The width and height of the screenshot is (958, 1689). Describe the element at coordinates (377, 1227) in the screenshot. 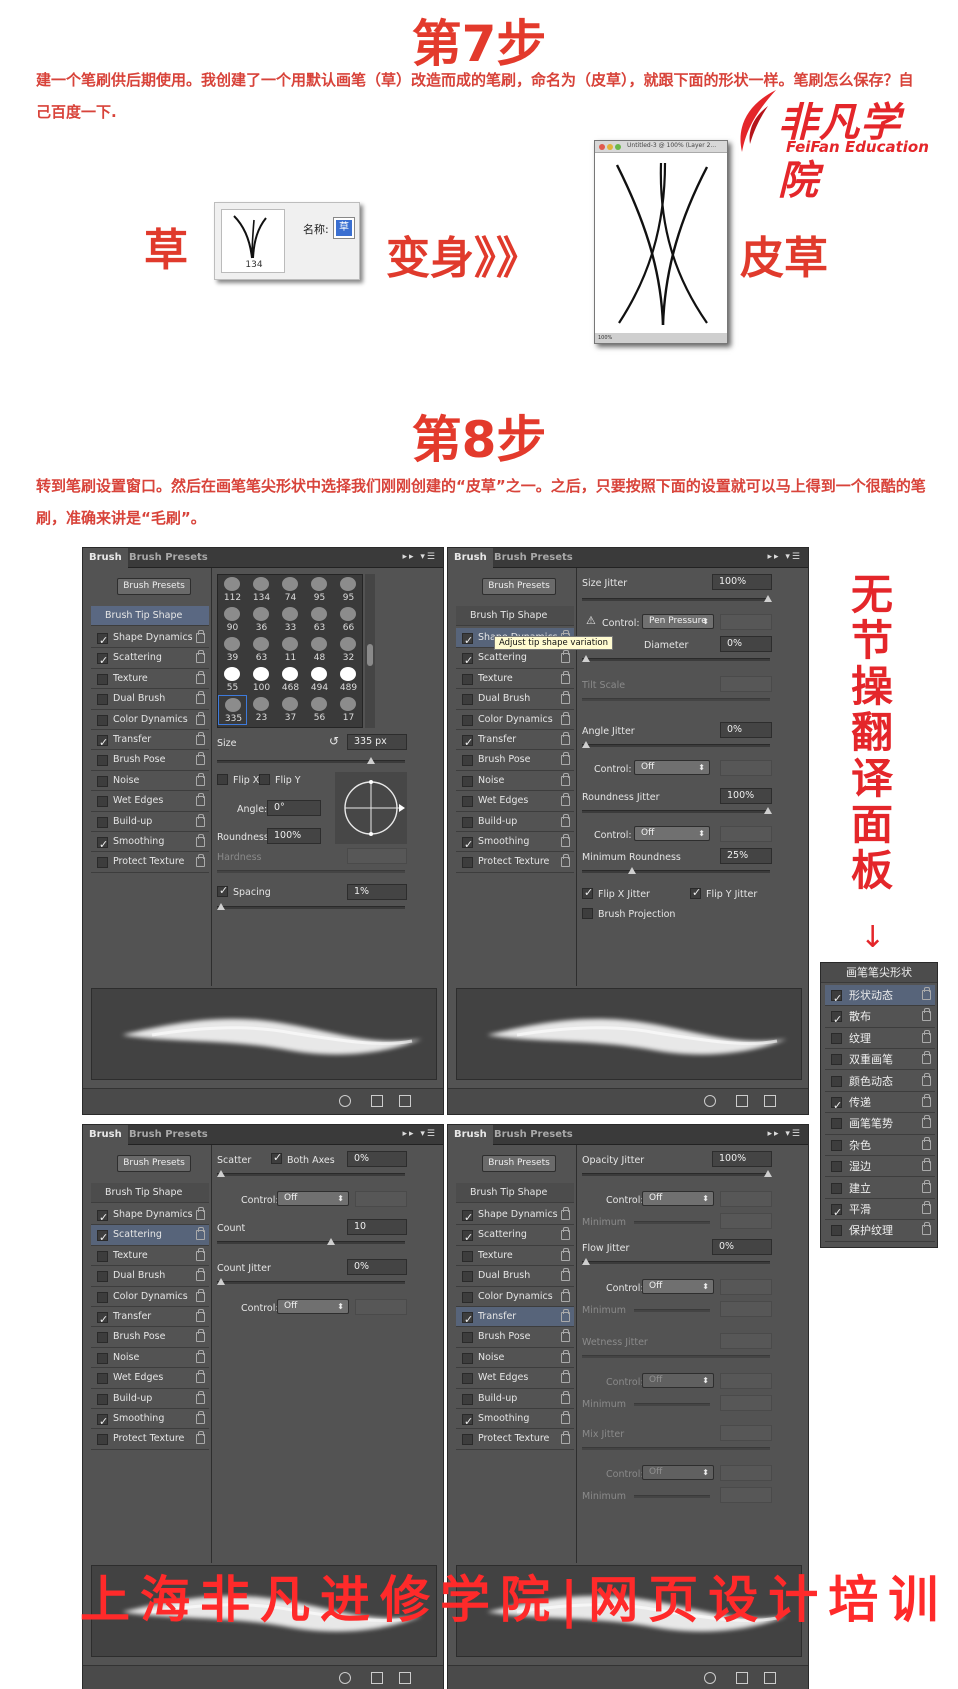

I see `count-input: 10` at that location.